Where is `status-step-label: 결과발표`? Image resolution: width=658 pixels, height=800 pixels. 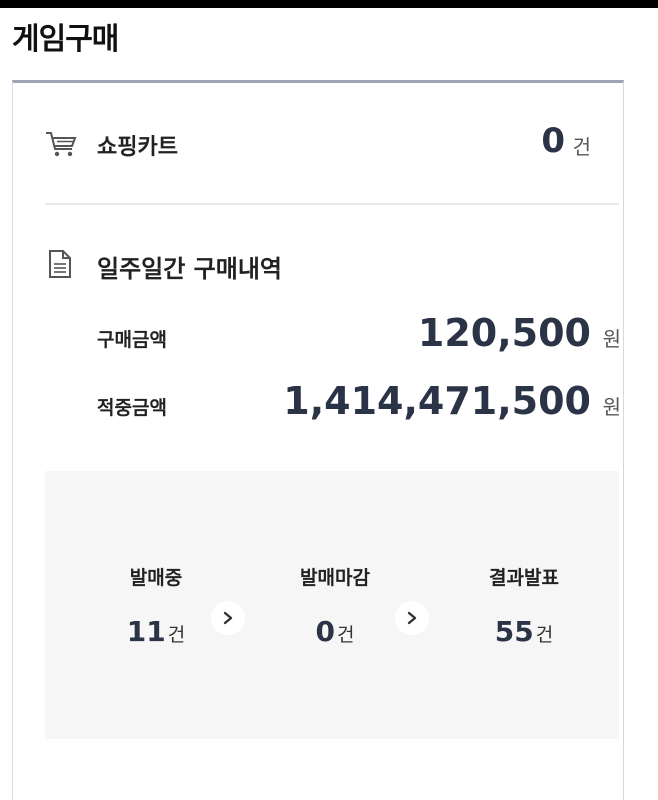 status-step-label: 결과발표 is located at coordinates (524, 578).